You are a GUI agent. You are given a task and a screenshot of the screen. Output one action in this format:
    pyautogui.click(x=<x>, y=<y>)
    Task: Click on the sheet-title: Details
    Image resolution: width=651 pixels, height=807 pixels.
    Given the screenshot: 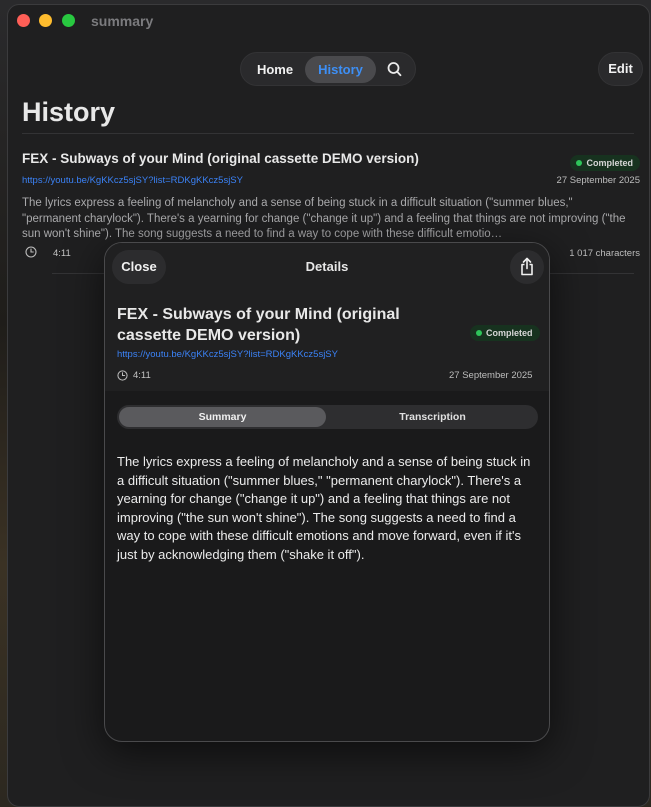 What is the action you would take?
    pyautogui.click(x=327, y=266)
    